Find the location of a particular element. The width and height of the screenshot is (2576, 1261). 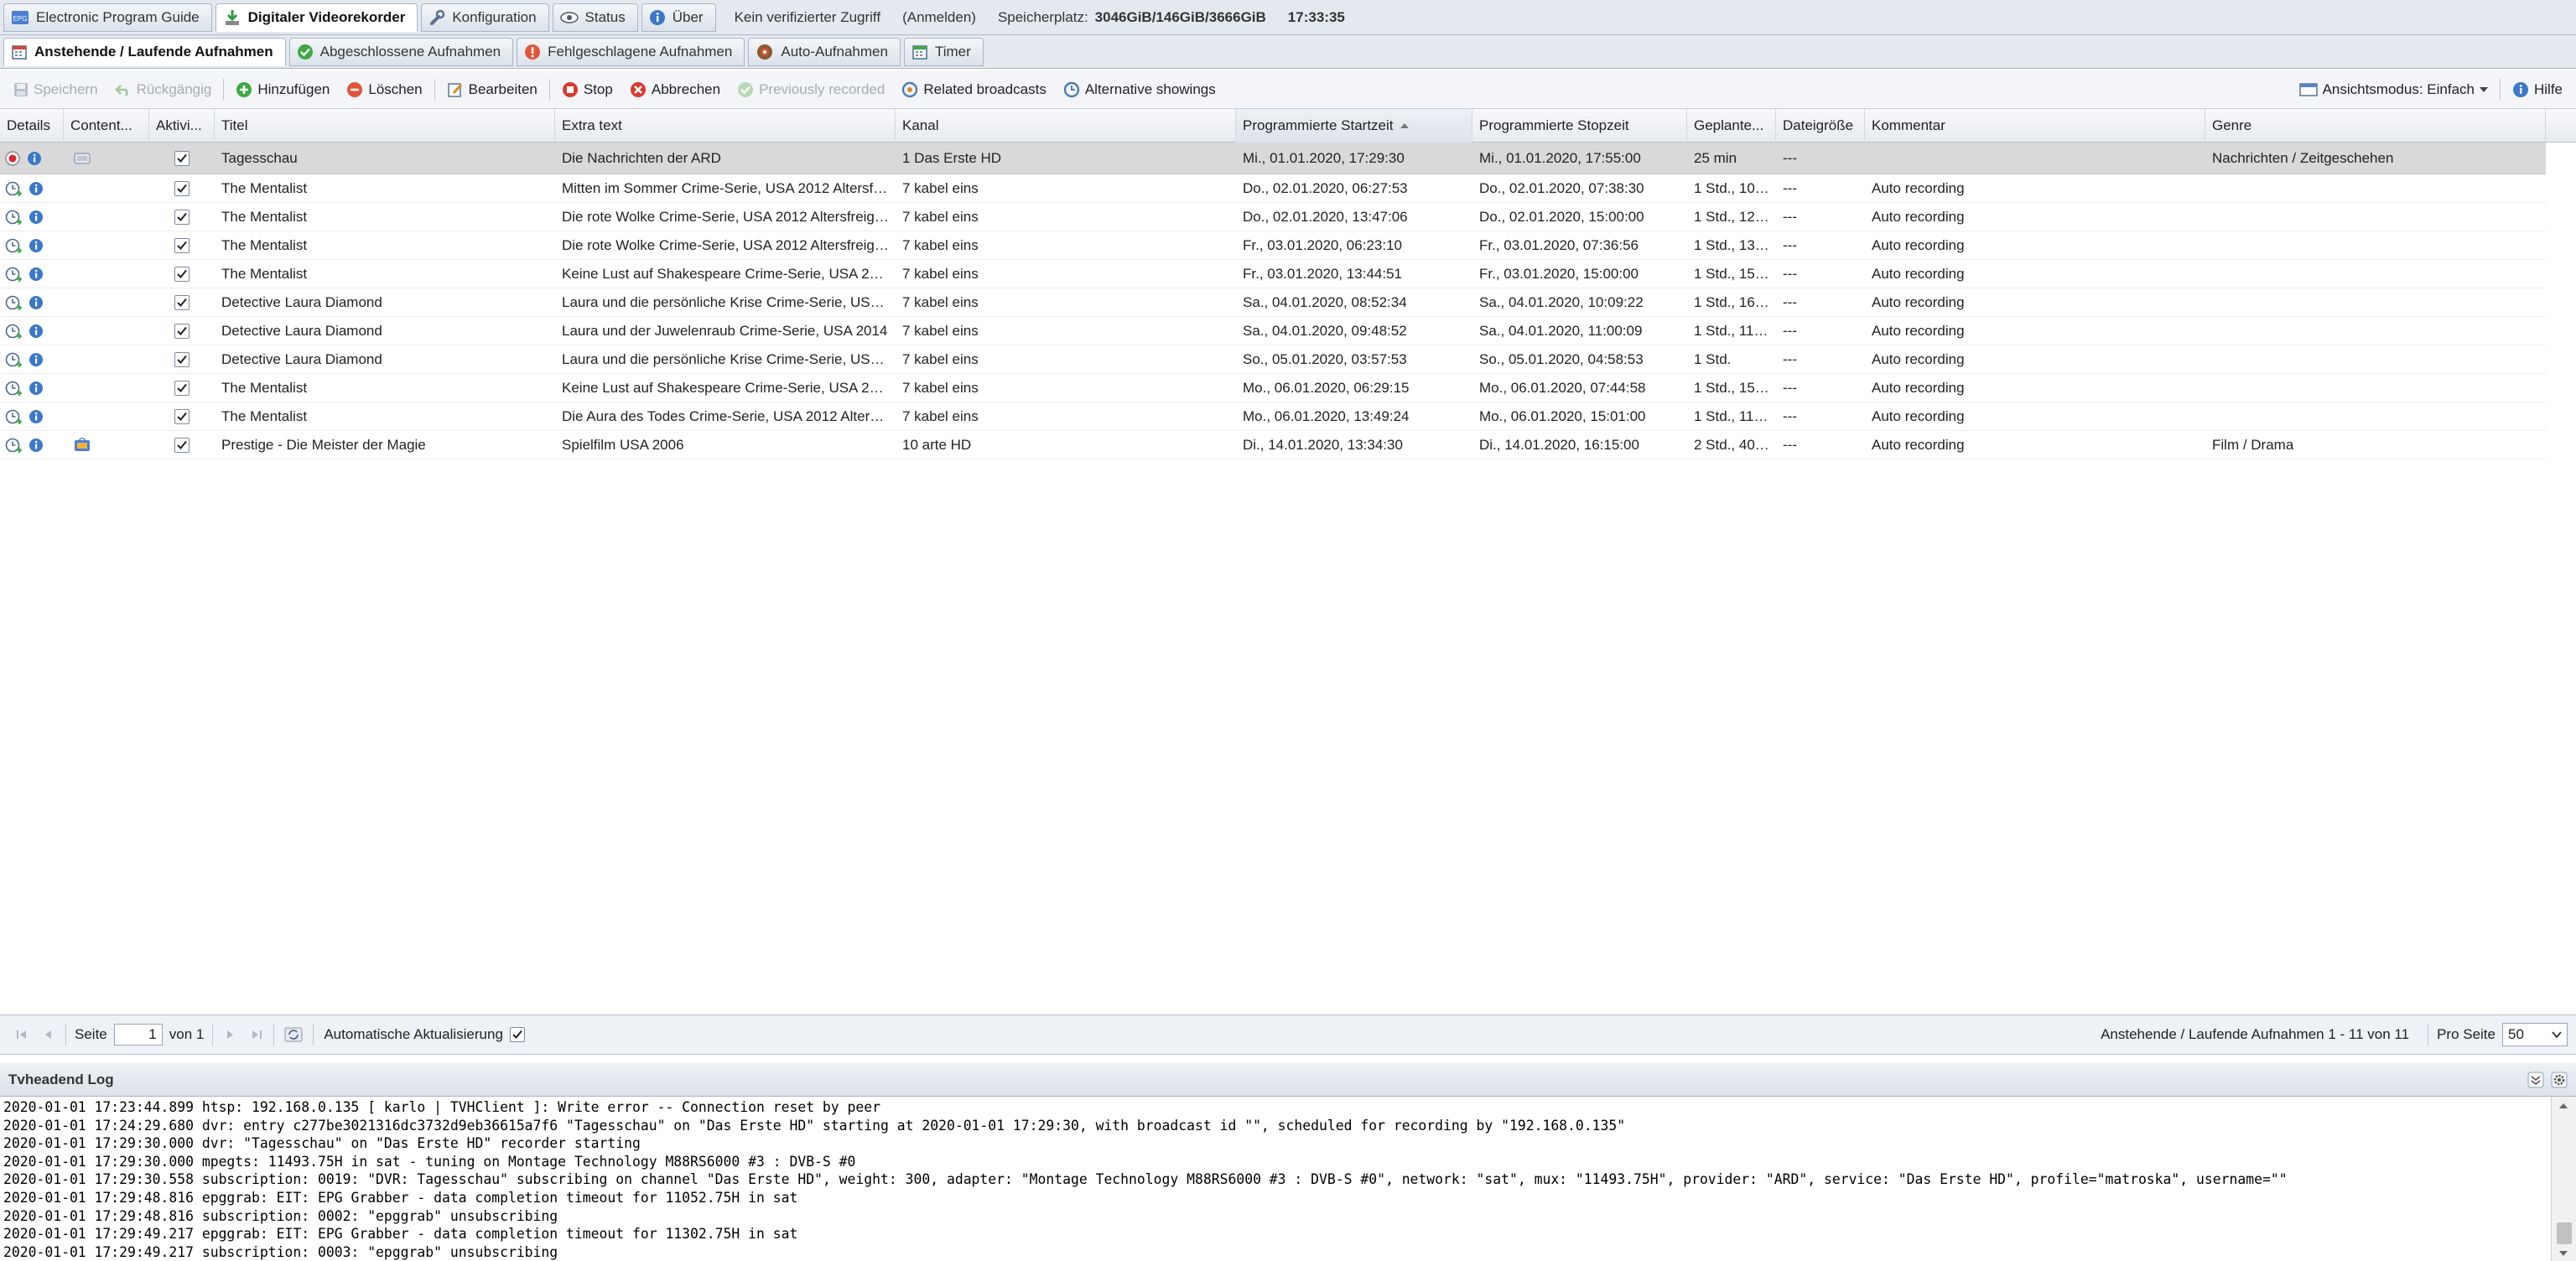

refresh-icon is located at coordinates (293, 1034).